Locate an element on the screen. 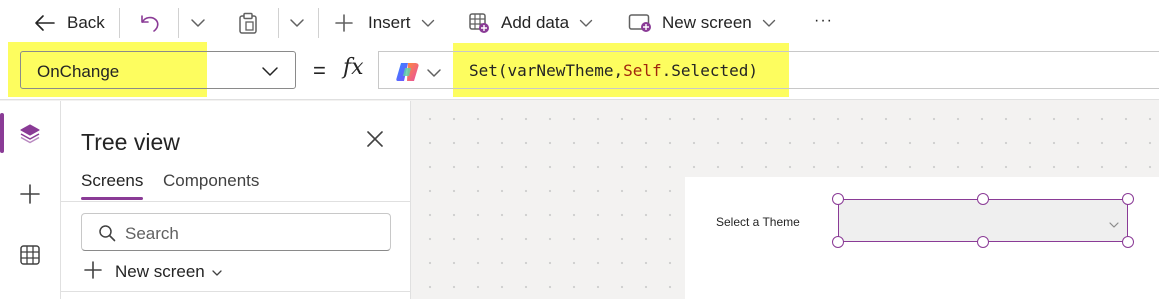  tab-components: Components is located at coordinates (211, 181).